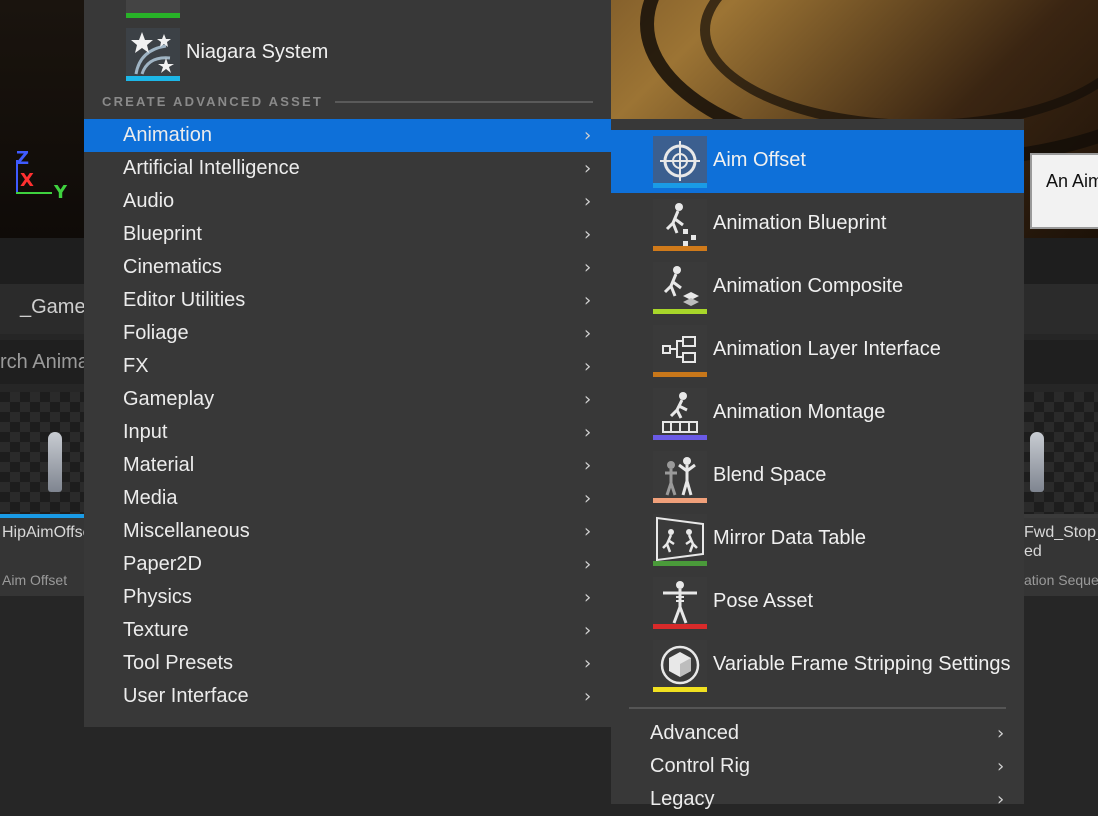 This screenshot has width=1098, height=816. Describe the element at coordinates (800, 223) in the screenshot. I see `submenu-item-label: Animation Blueprint` at that location.